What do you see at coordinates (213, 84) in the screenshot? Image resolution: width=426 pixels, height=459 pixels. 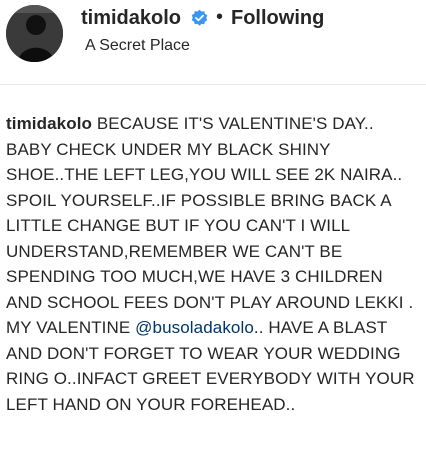 I see `divider` at bounding box center [213, 84].